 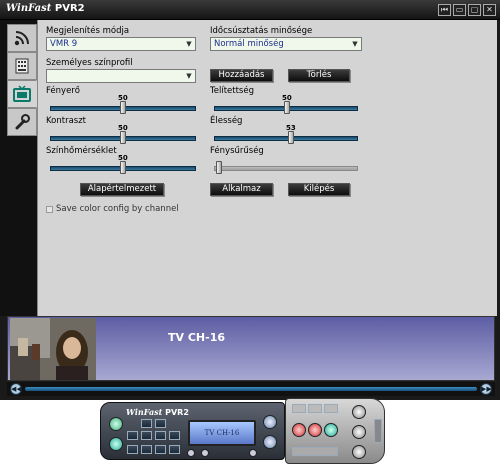 I want to click on color-temp-slider: 50, so click(x=123, y=165).